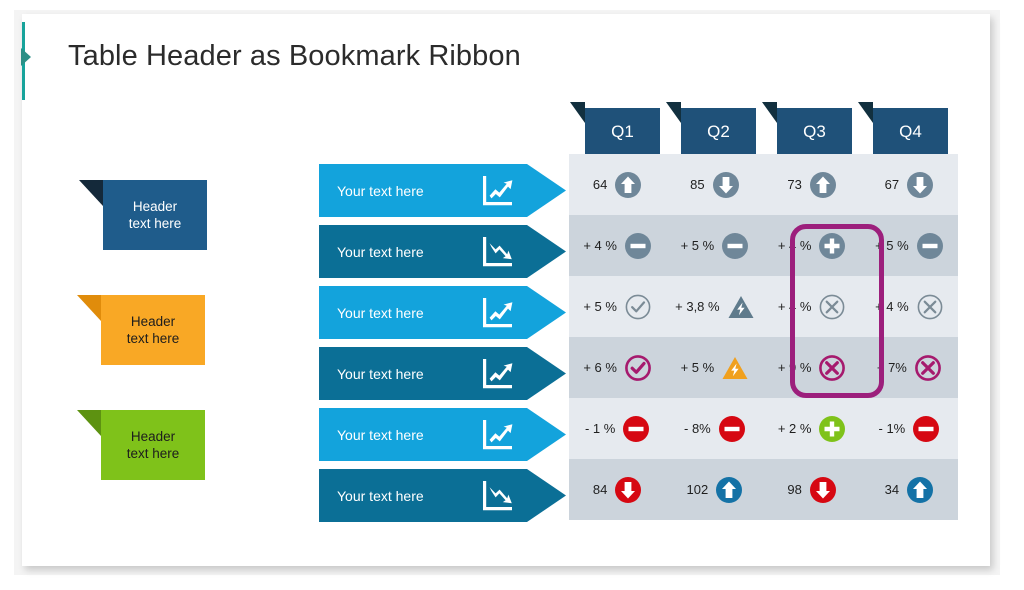 The height and width of the screenshot is (590, 1024). I want to click on teal-accent-arrow-icon, so click(26, 57).